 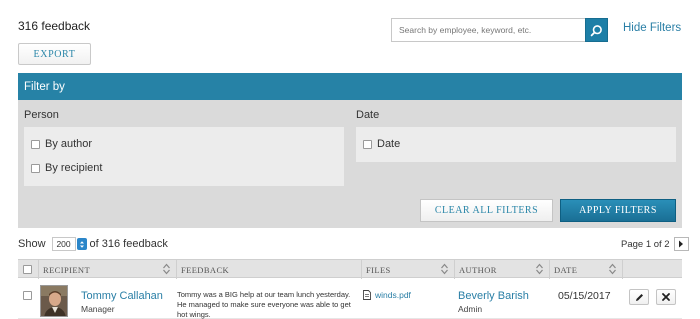 I want to click on column-recipient: RECIPIENT, so click(x=107, y=269).